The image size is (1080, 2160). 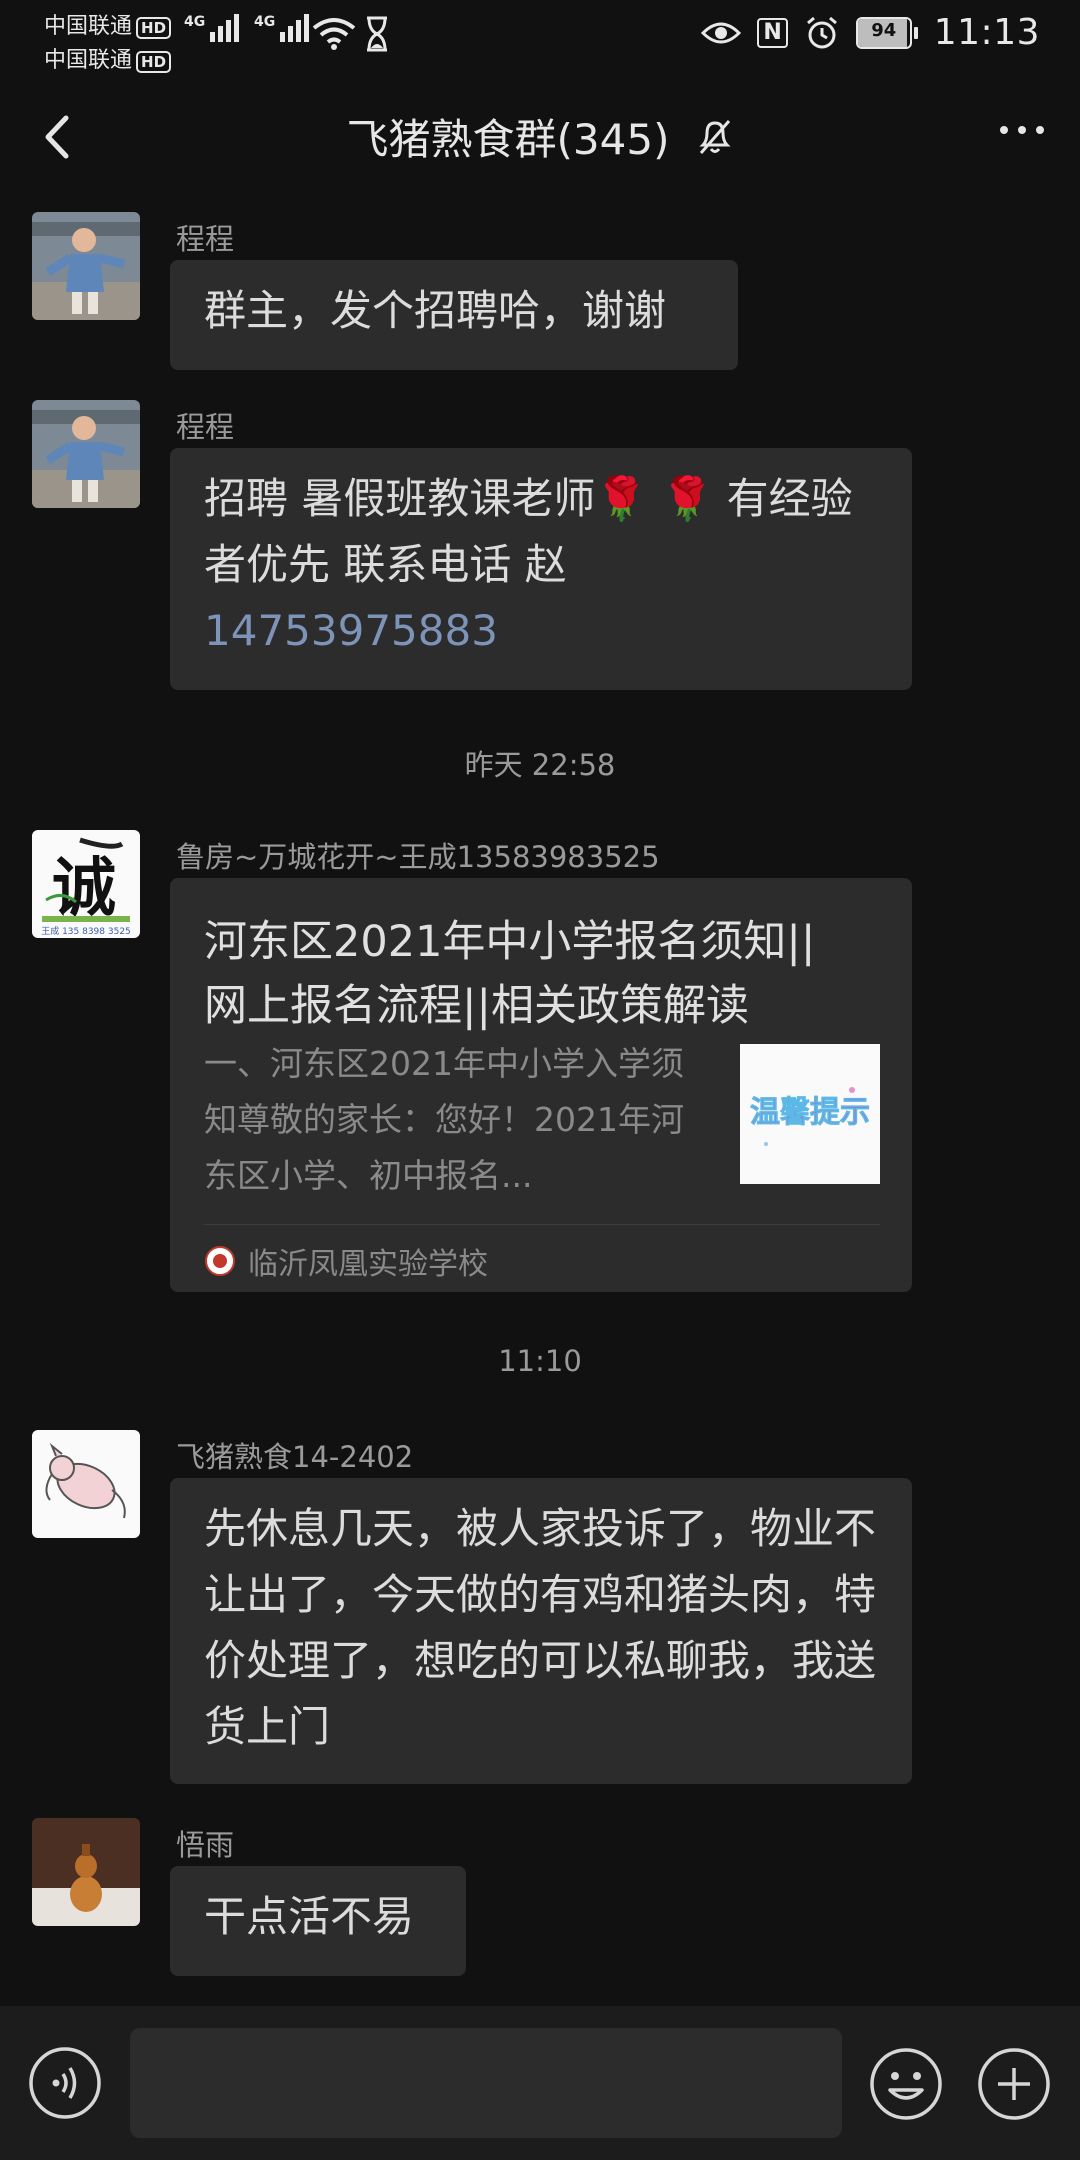 What do you see at coordinates (1022, 130) in the screenshot?
I see `more-options-icon` at bounding box center [1022, 130].